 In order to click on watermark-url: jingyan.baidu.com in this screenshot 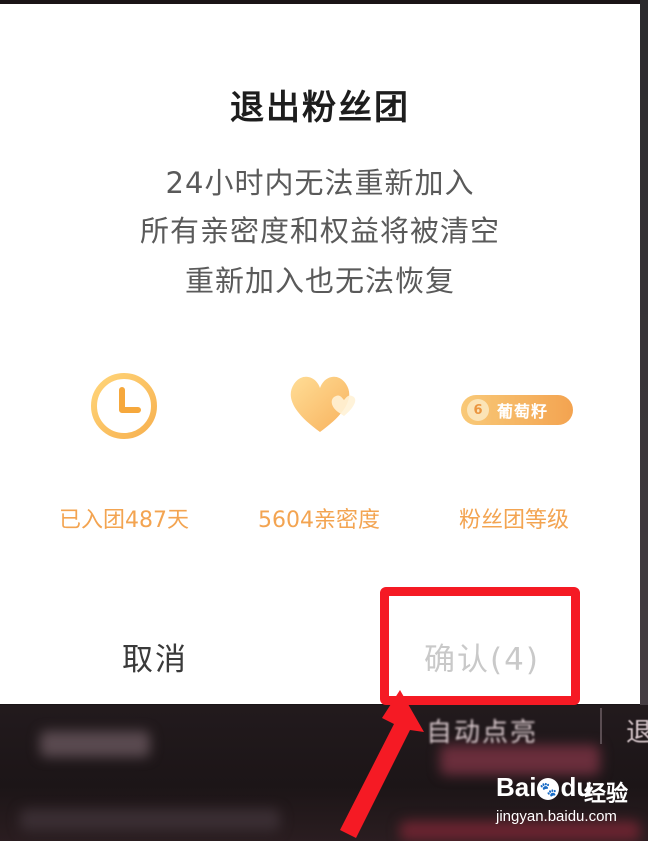, I will do `click(556, 816)`.